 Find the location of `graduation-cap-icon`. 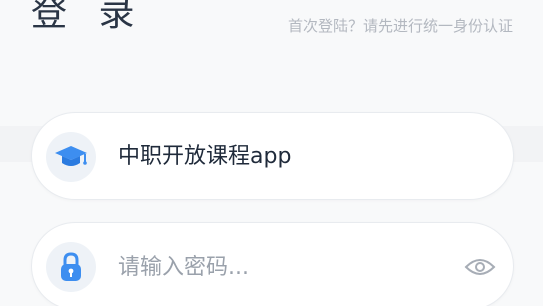

graduation-cap-icon is located at coordinates (71, 156).